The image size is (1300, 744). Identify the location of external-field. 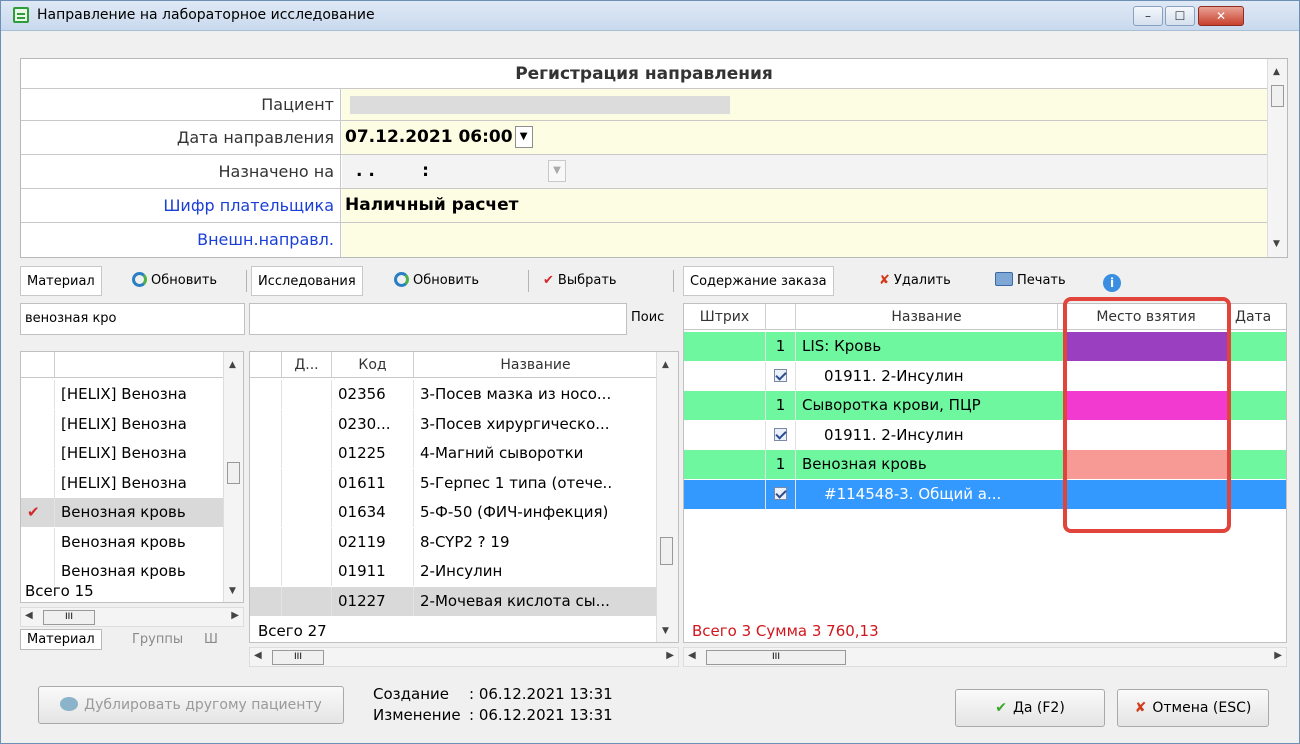
(804, 240).